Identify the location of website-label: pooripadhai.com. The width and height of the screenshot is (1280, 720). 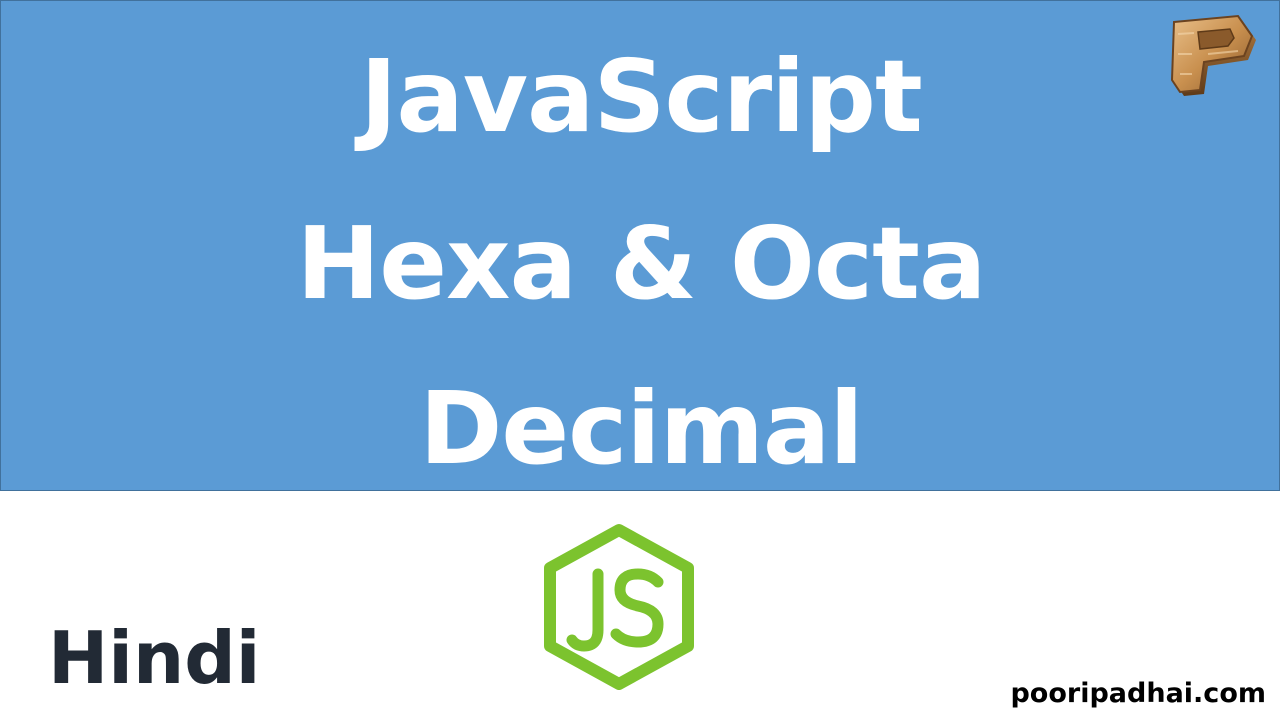
(1138, 693).